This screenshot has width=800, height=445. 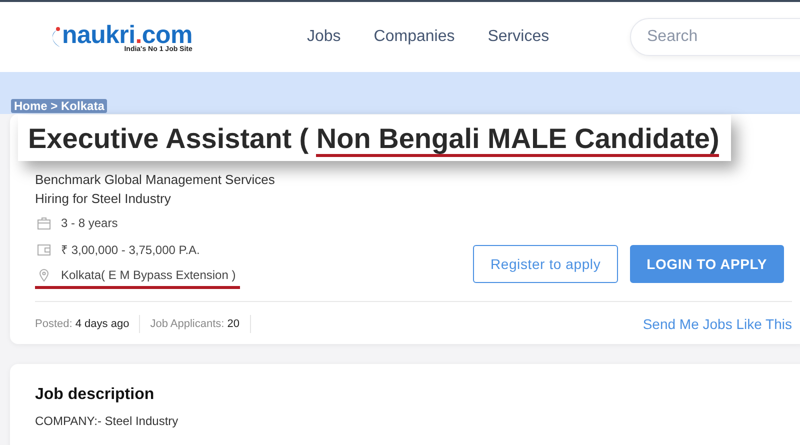 I want to click on breadcrumb: Home > Kolkata, so click(x=59, y=106).